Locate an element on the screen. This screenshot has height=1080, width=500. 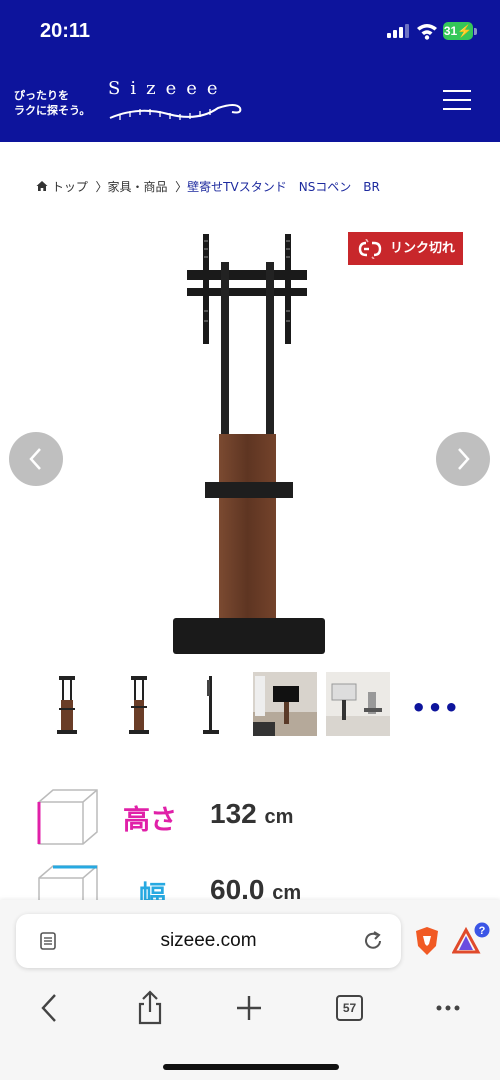
reload-icon is located at coordinates (373, 941).